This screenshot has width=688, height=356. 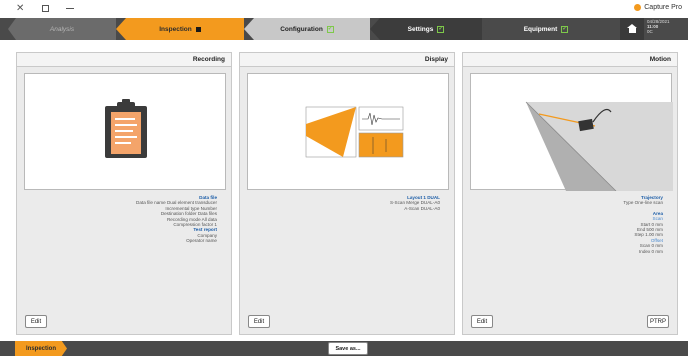 I want to click on motion-preview, so click(x=571, y=132).